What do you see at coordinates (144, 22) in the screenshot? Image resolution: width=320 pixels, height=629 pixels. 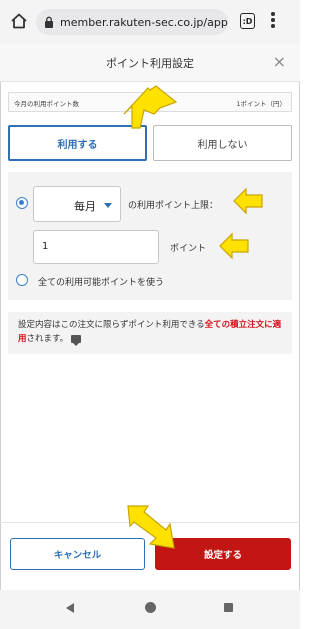 I see `url-text: member.rakuten-sec.co.jp/app/` at bounding box center [144, 22].